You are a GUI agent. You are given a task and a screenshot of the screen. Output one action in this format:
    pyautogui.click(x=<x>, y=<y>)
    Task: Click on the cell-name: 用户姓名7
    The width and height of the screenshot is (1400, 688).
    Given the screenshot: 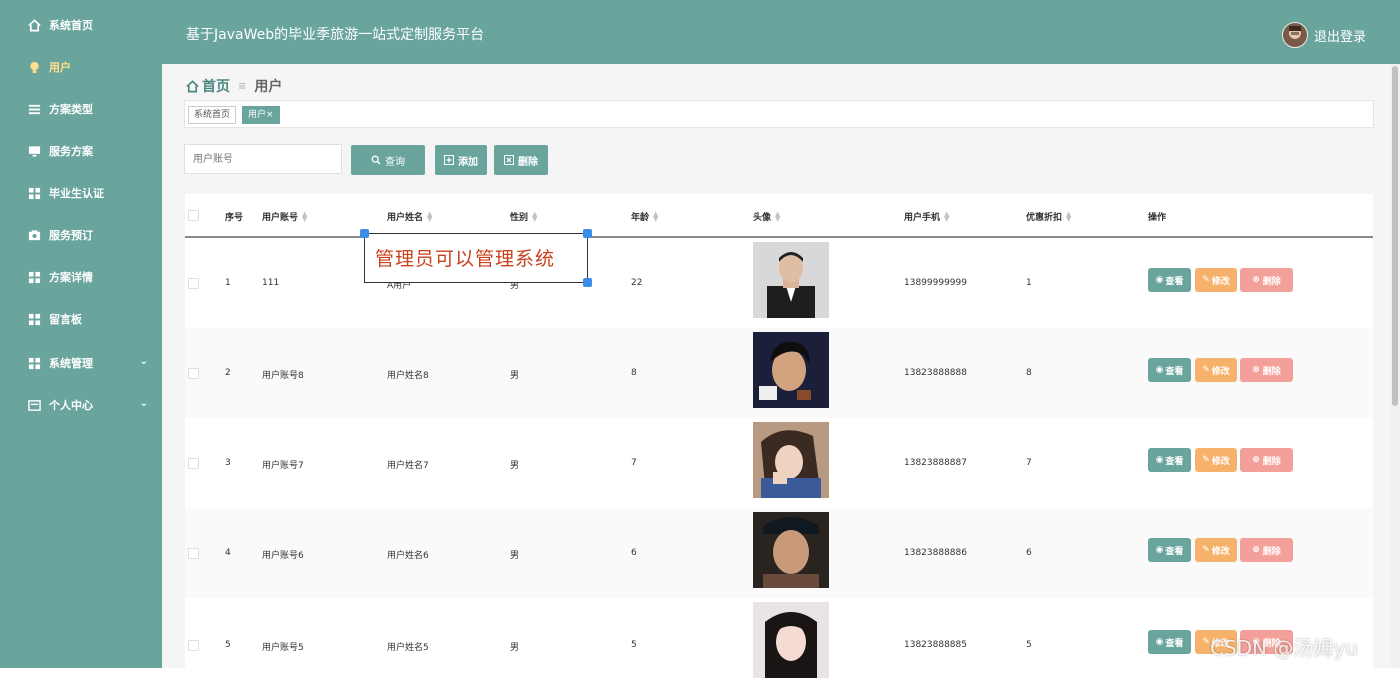 What is the action you would take?
    pyautogui.click(x=408, y=466)
    